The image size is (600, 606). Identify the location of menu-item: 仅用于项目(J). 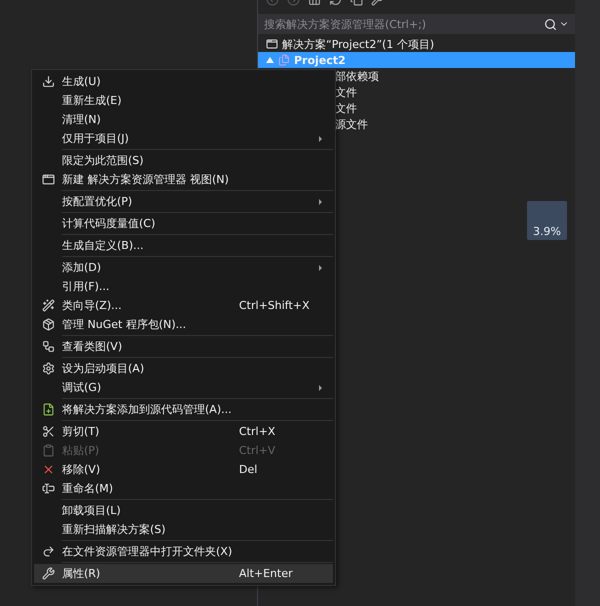
(183, 138).